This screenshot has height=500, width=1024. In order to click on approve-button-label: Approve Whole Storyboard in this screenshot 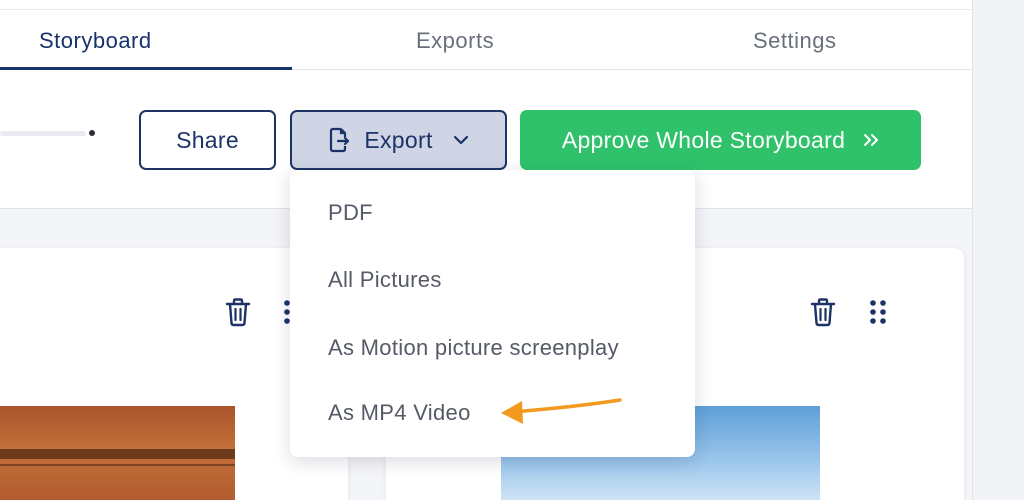, I will do `click(703, 139)`.